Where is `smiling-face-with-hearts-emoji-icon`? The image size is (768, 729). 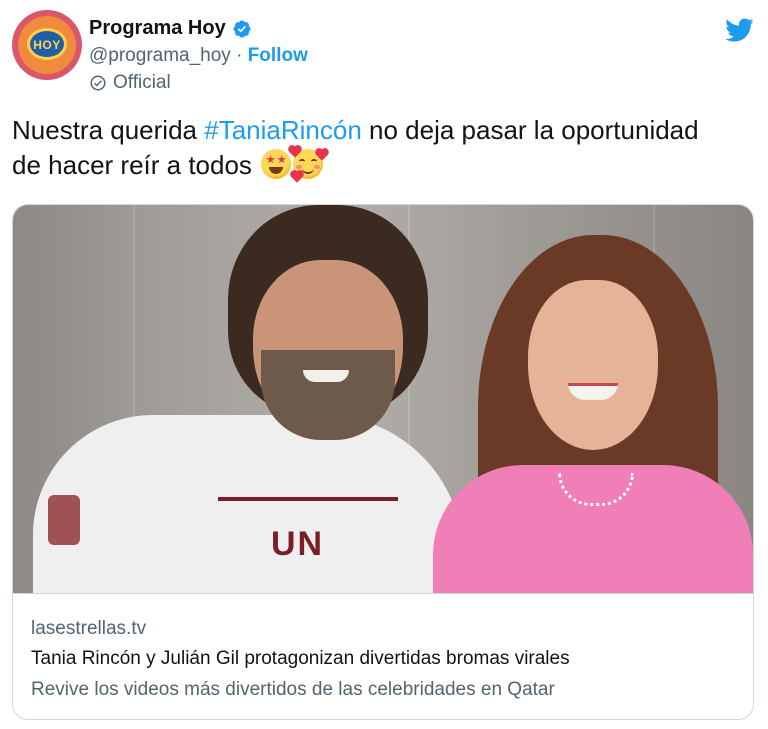 smiling-face-with-hearts-emoji-icon is located at coordinates (308, 164).